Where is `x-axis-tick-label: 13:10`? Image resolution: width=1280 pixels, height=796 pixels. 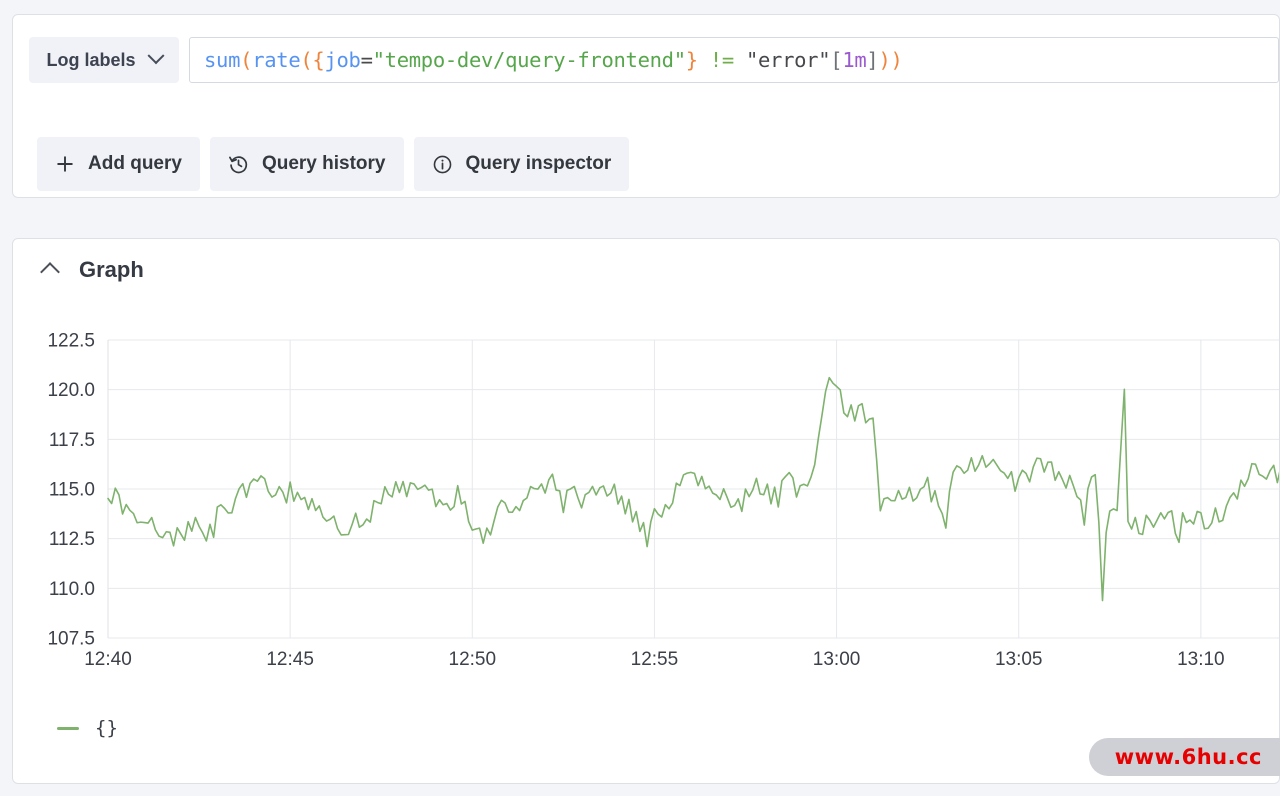 x-axis-tick-label: 13:10 is located at coordinates (1201, 659).